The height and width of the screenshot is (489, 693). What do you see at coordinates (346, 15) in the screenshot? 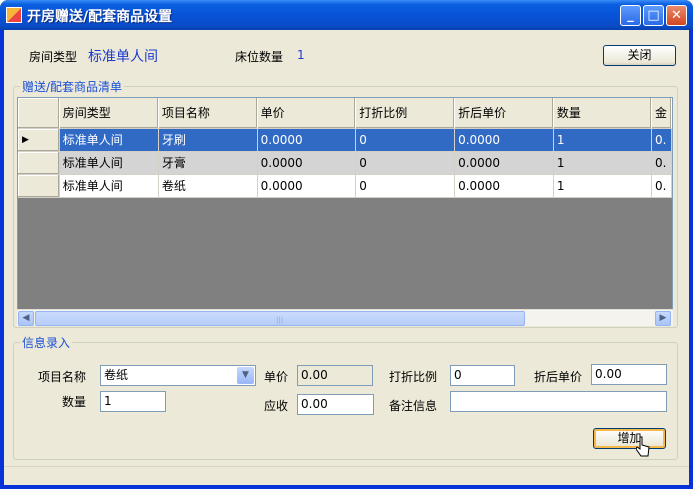
I see `title-bar: 开房赠送/配套商品设置 _ □ ✕` at bounding box center [346, 15].